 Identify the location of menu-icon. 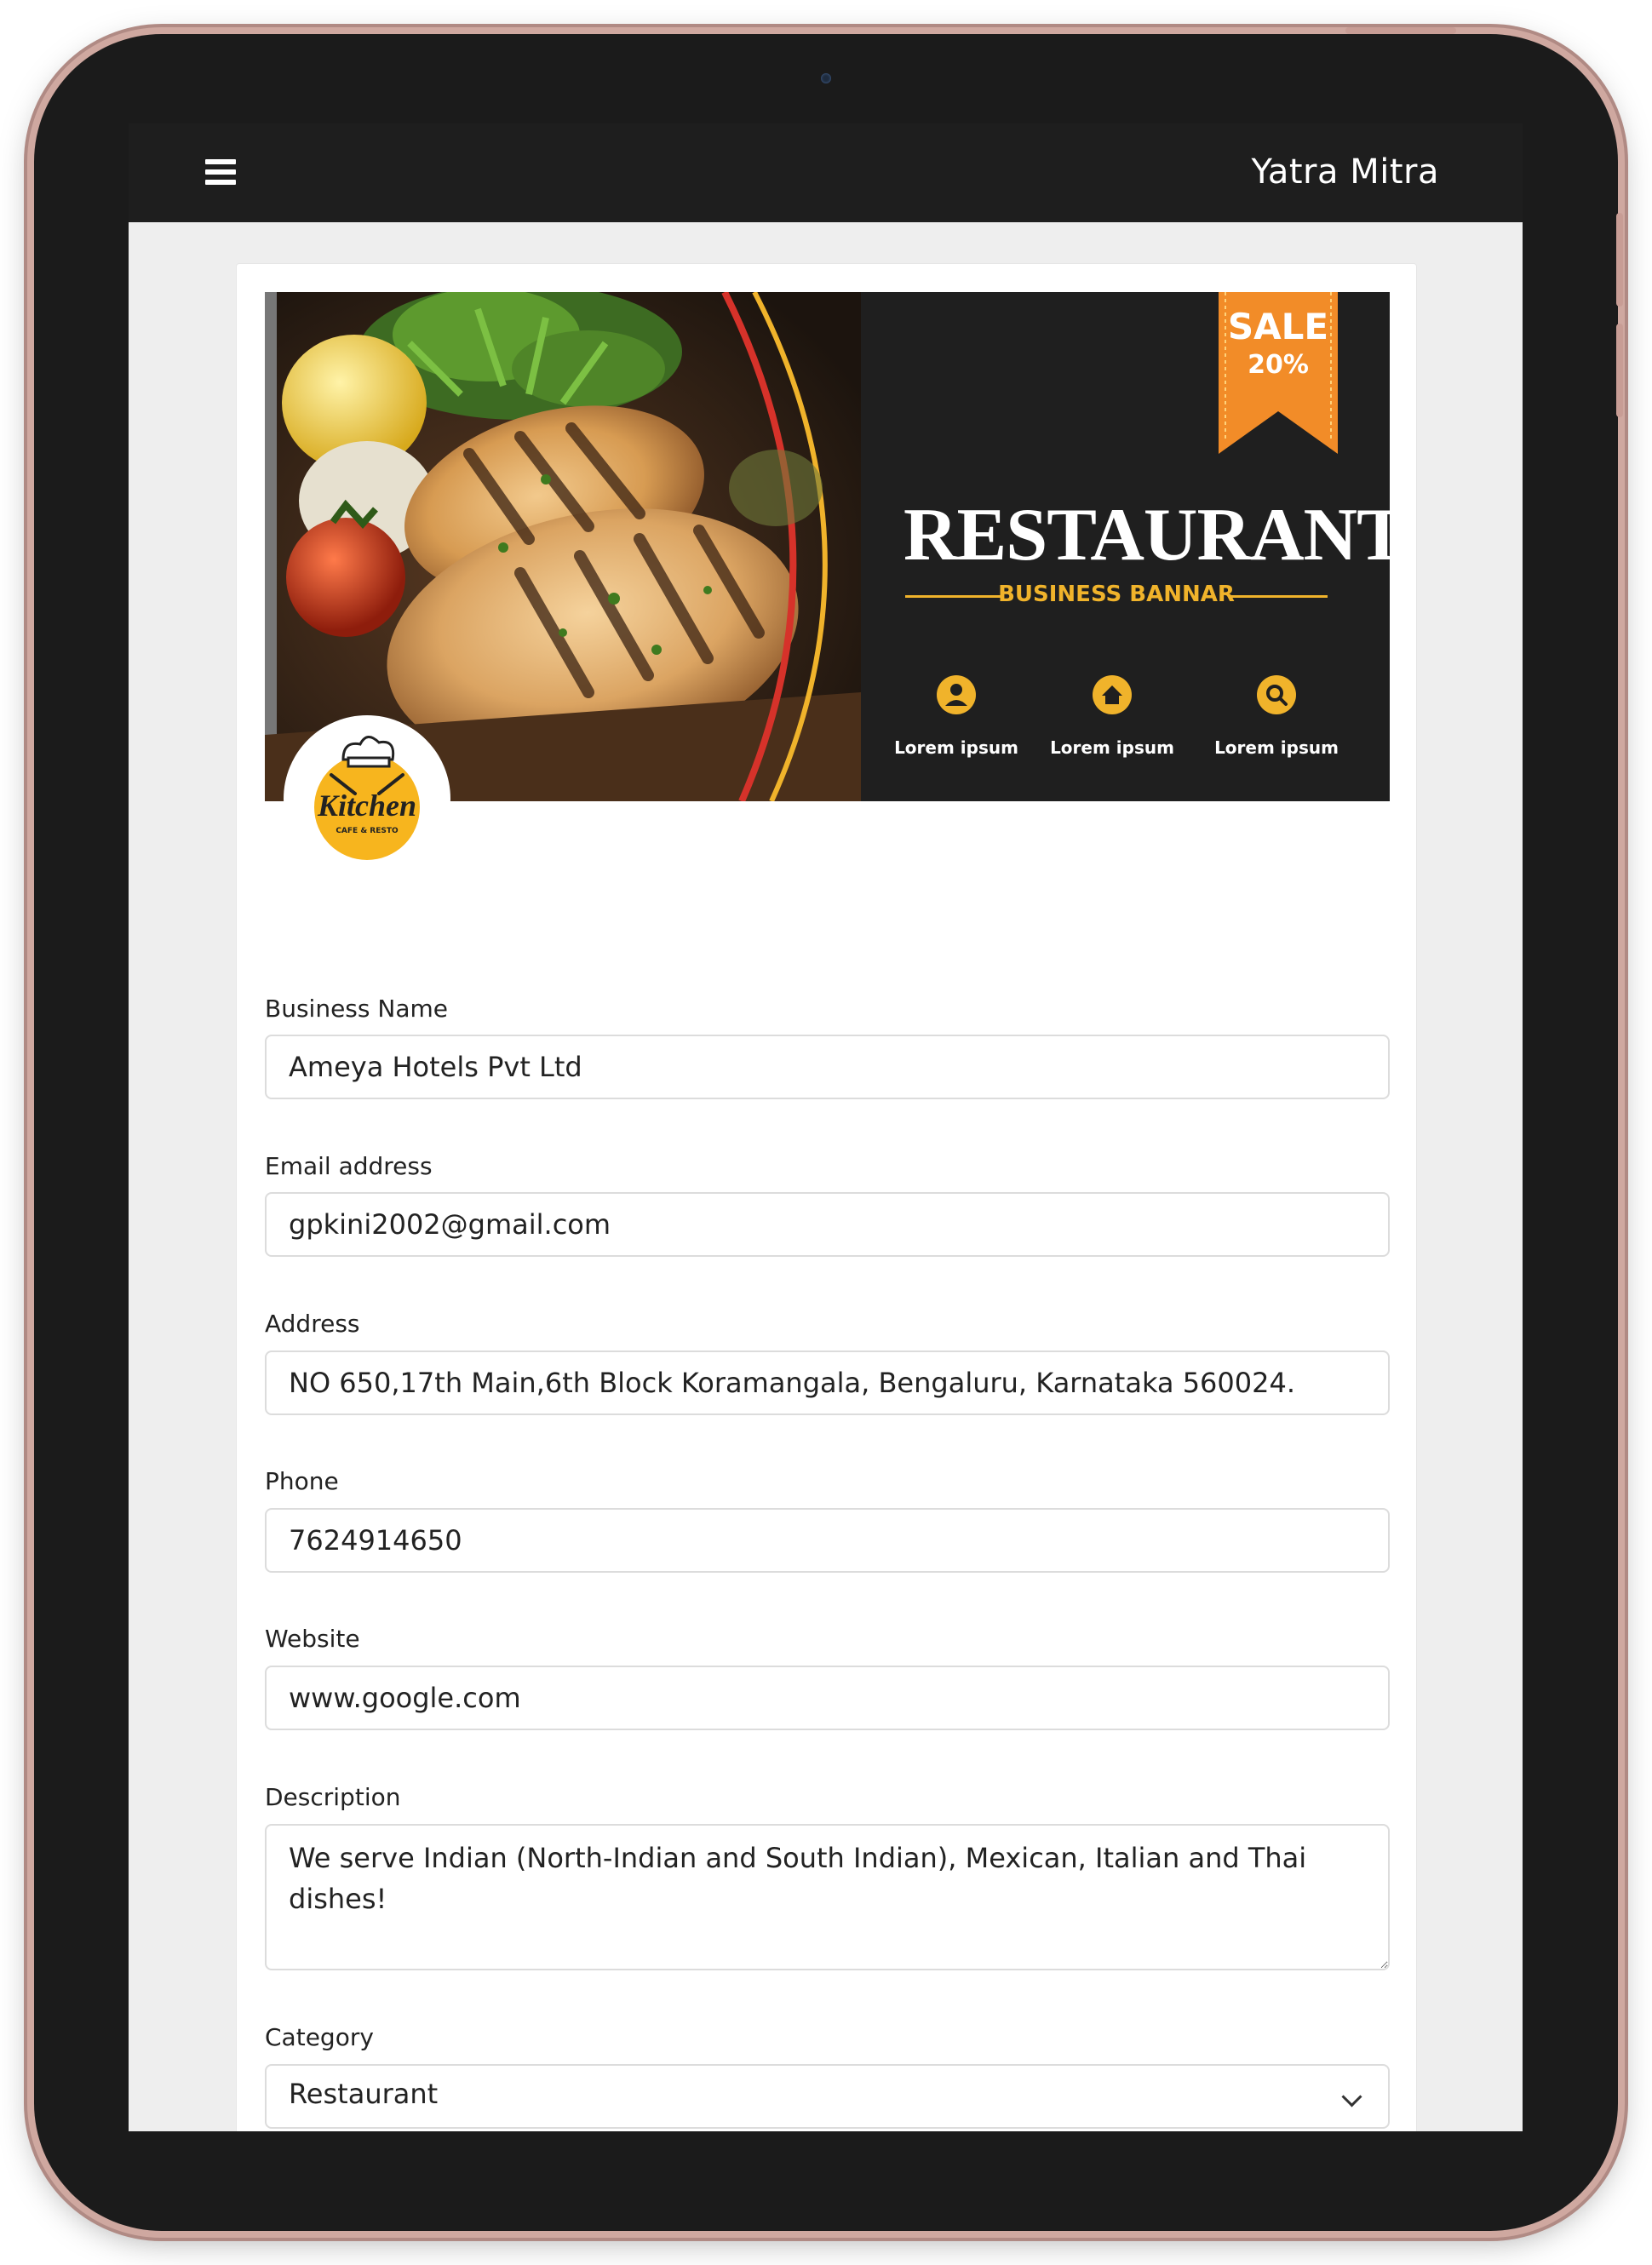
(220, 172).